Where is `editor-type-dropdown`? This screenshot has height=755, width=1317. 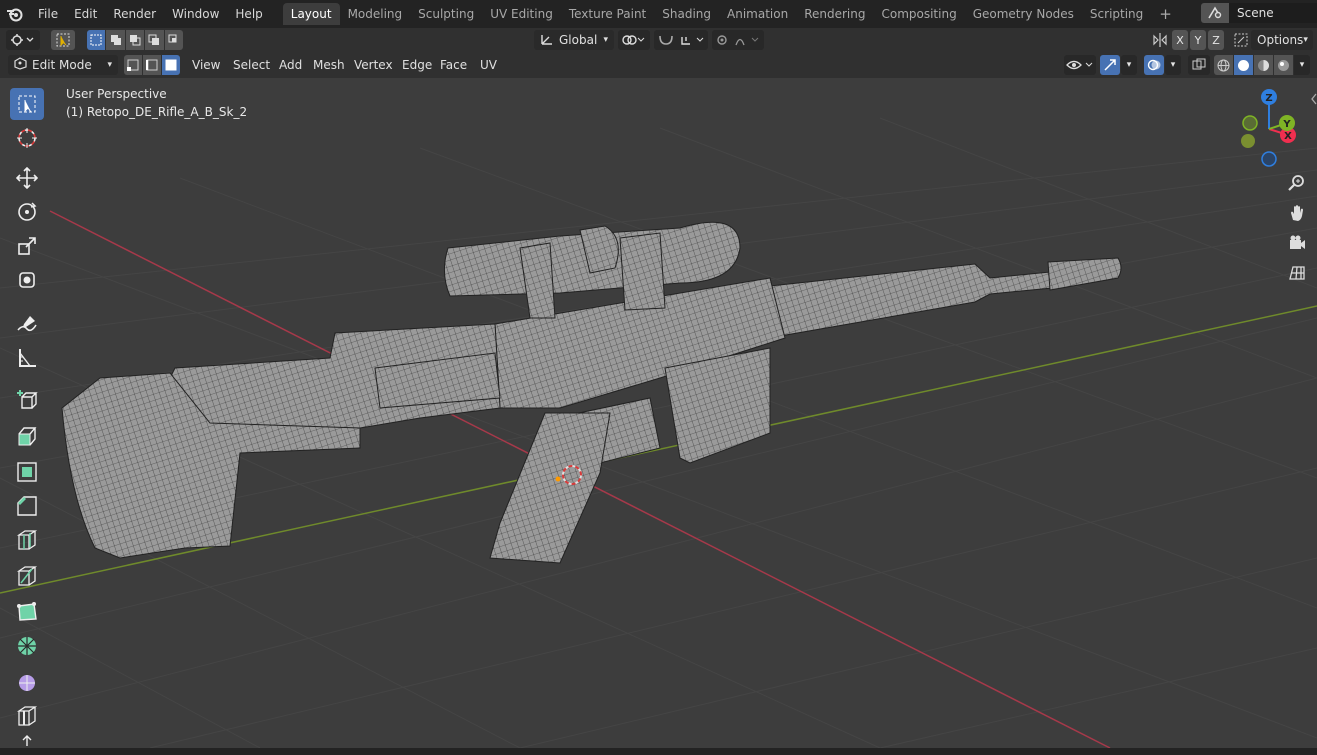
editor-type-dropdown is located at coordinates (23, 40).